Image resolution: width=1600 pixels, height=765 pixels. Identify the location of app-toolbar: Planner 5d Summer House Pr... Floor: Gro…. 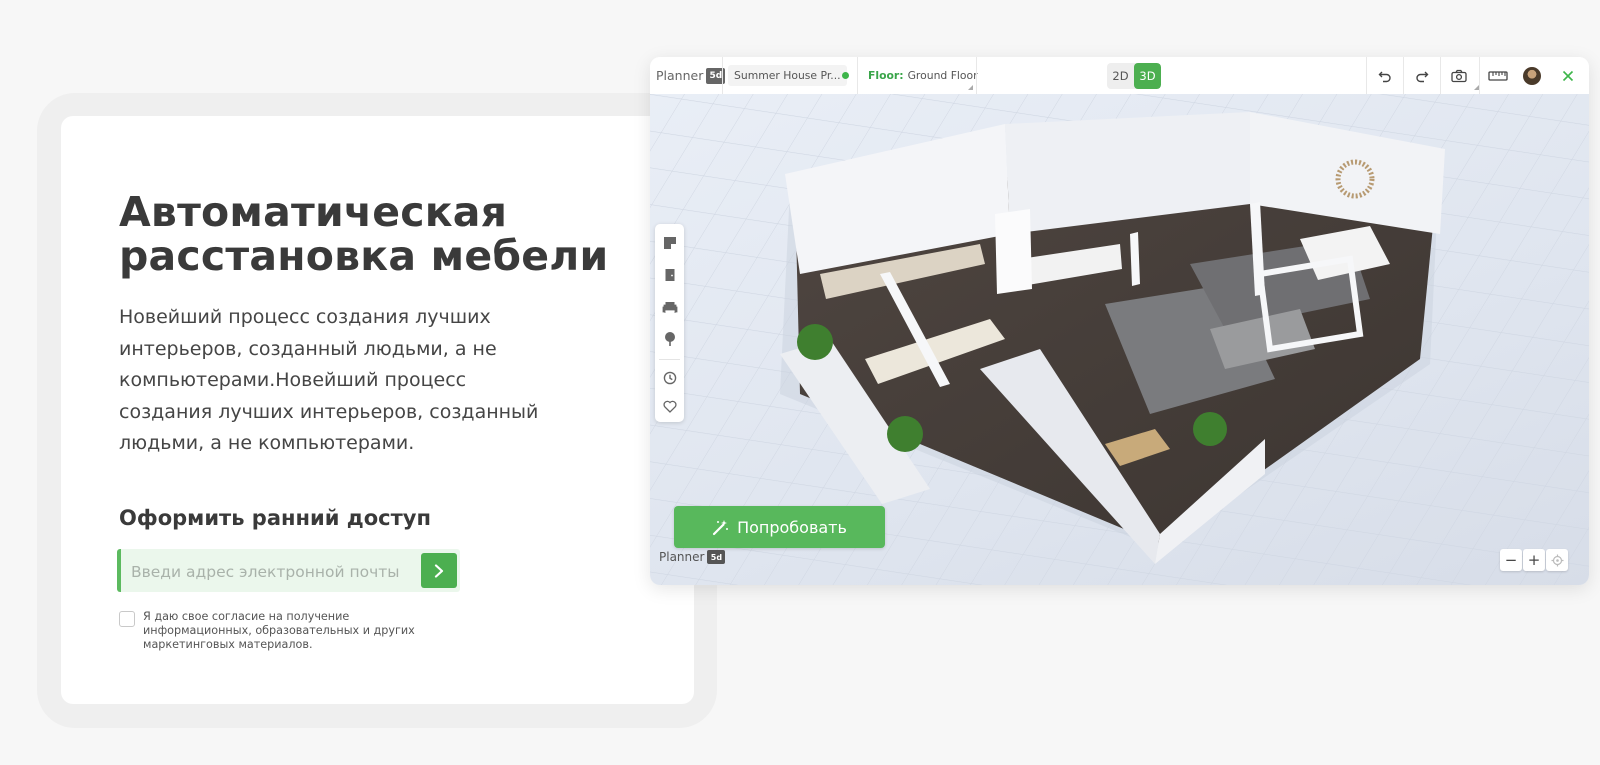
(1119, 76).